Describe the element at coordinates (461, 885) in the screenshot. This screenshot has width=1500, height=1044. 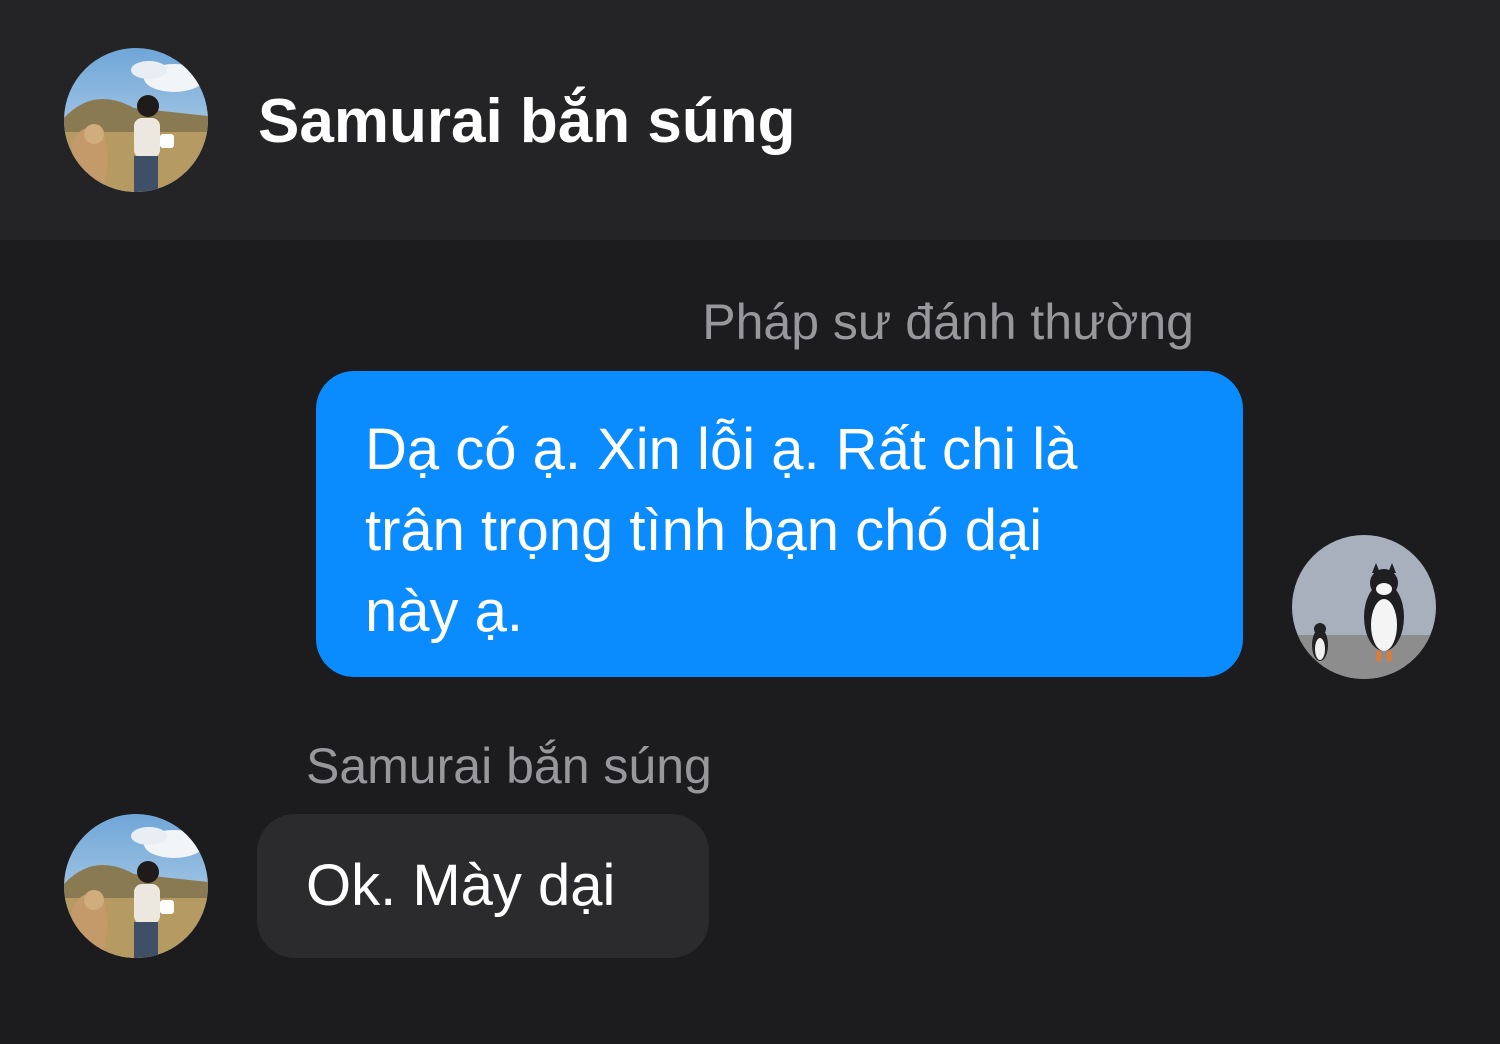
I see `incoming-message-text: Ok. Mày dại` at that location.